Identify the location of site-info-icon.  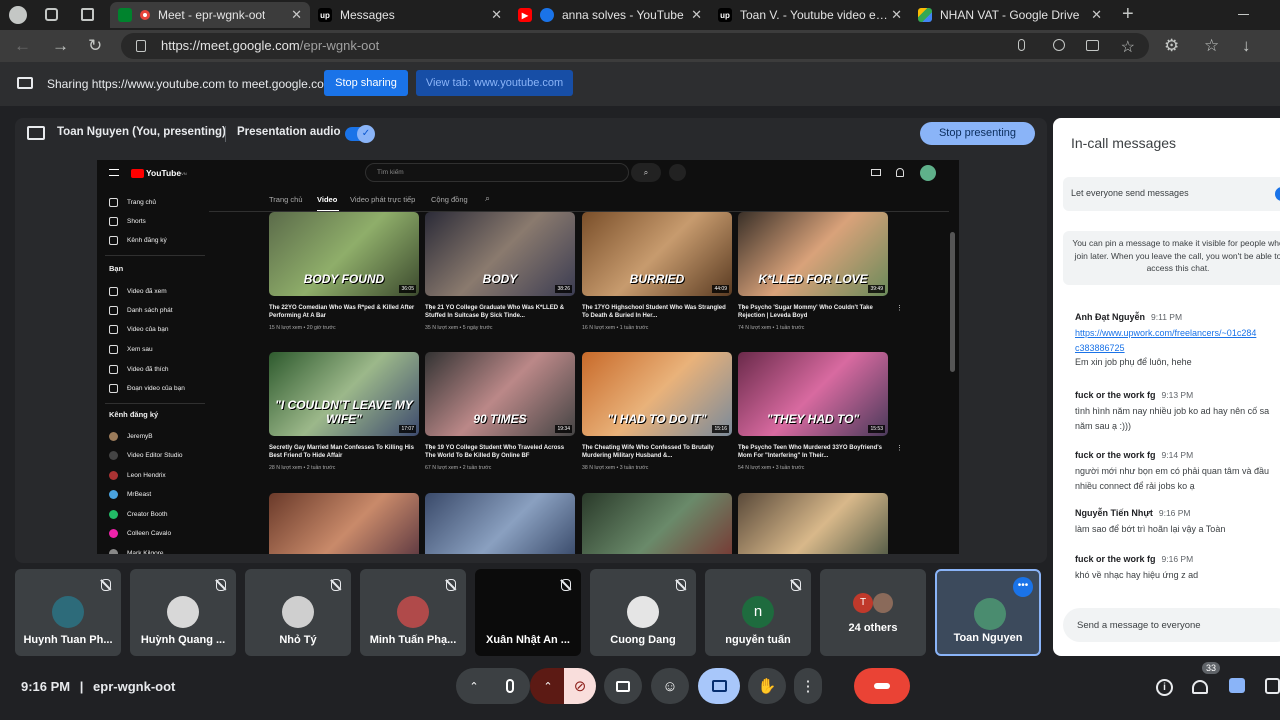
(141, 46).